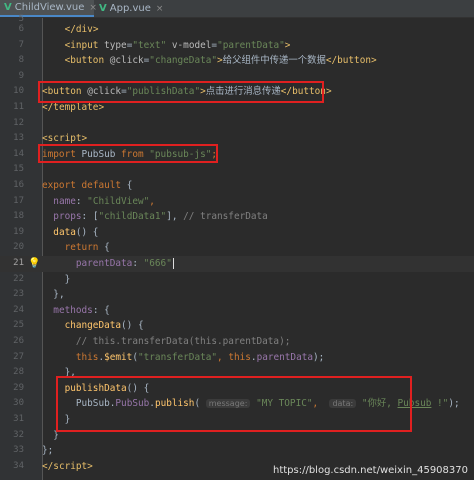 This screenshot has height=480, width=474. What do you see at coordinates (237, 170) in the screenshot?
I see `code-line: 15` at bounding box center [237, 170].